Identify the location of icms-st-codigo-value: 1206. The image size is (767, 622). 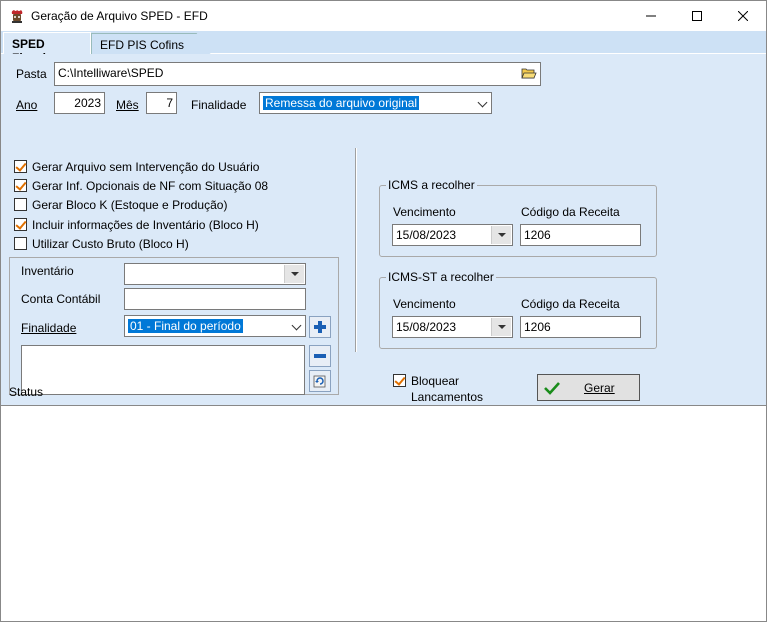
(537, 327).